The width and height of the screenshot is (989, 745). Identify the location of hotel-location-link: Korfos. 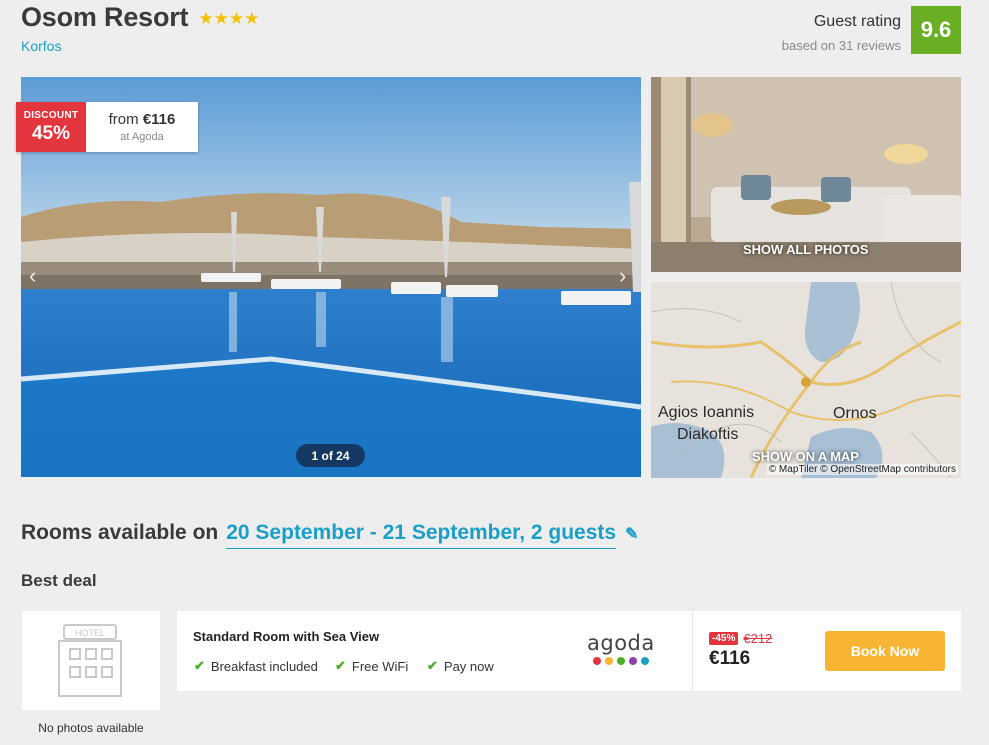
(41, 46).